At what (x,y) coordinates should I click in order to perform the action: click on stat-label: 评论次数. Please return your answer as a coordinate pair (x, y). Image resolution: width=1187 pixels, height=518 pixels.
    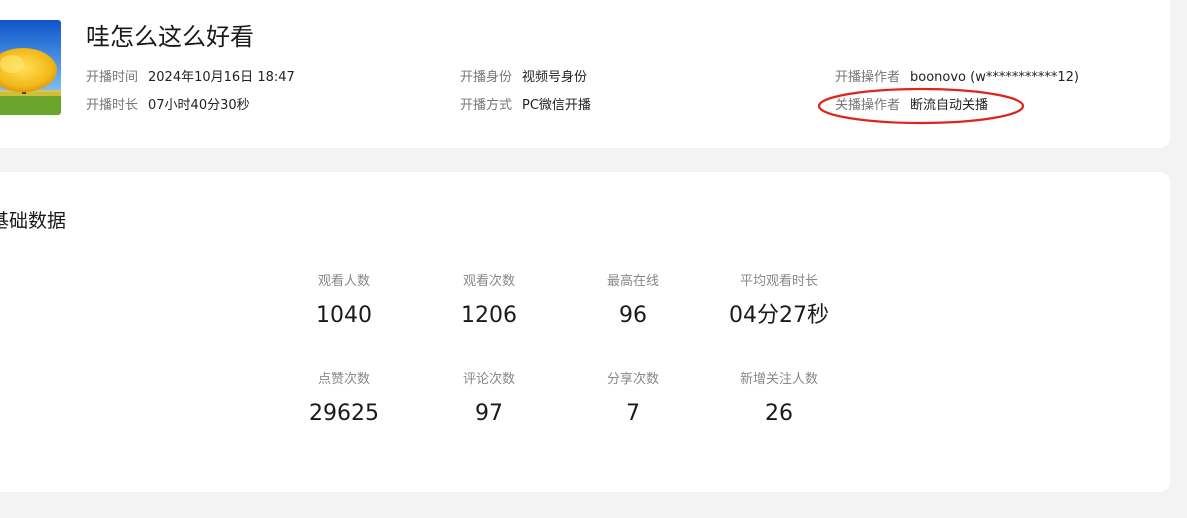
    Looking at the image, I should click on (488, 379).